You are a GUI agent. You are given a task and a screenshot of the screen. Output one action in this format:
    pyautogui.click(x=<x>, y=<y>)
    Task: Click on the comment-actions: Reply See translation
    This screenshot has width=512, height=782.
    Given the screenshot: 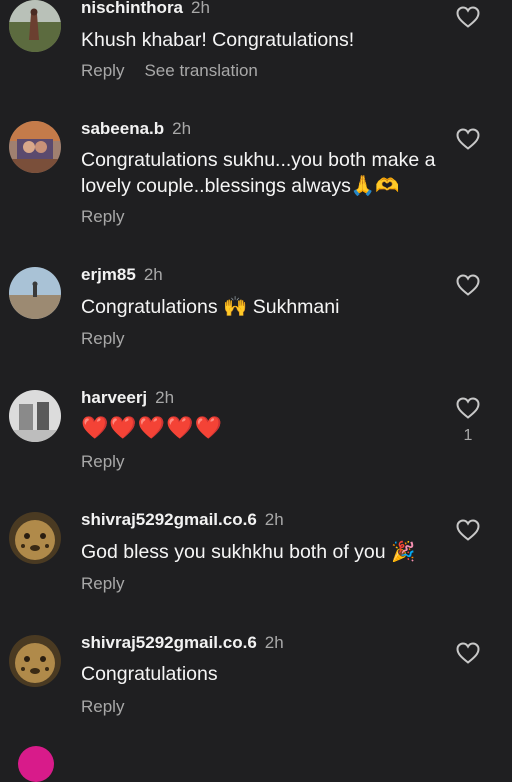 What is the action you would take?
    pyautogui.click(x=179, y=71)
    